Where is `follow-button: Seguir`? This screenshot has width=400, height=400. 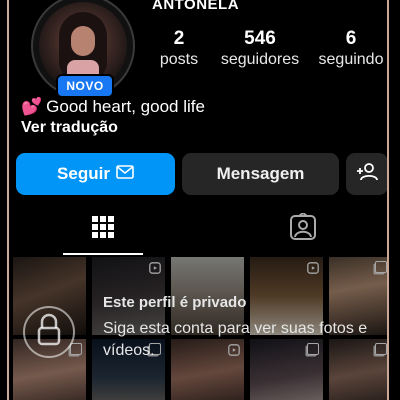 follow-button: Seguir is located at coordinates (95, 174).